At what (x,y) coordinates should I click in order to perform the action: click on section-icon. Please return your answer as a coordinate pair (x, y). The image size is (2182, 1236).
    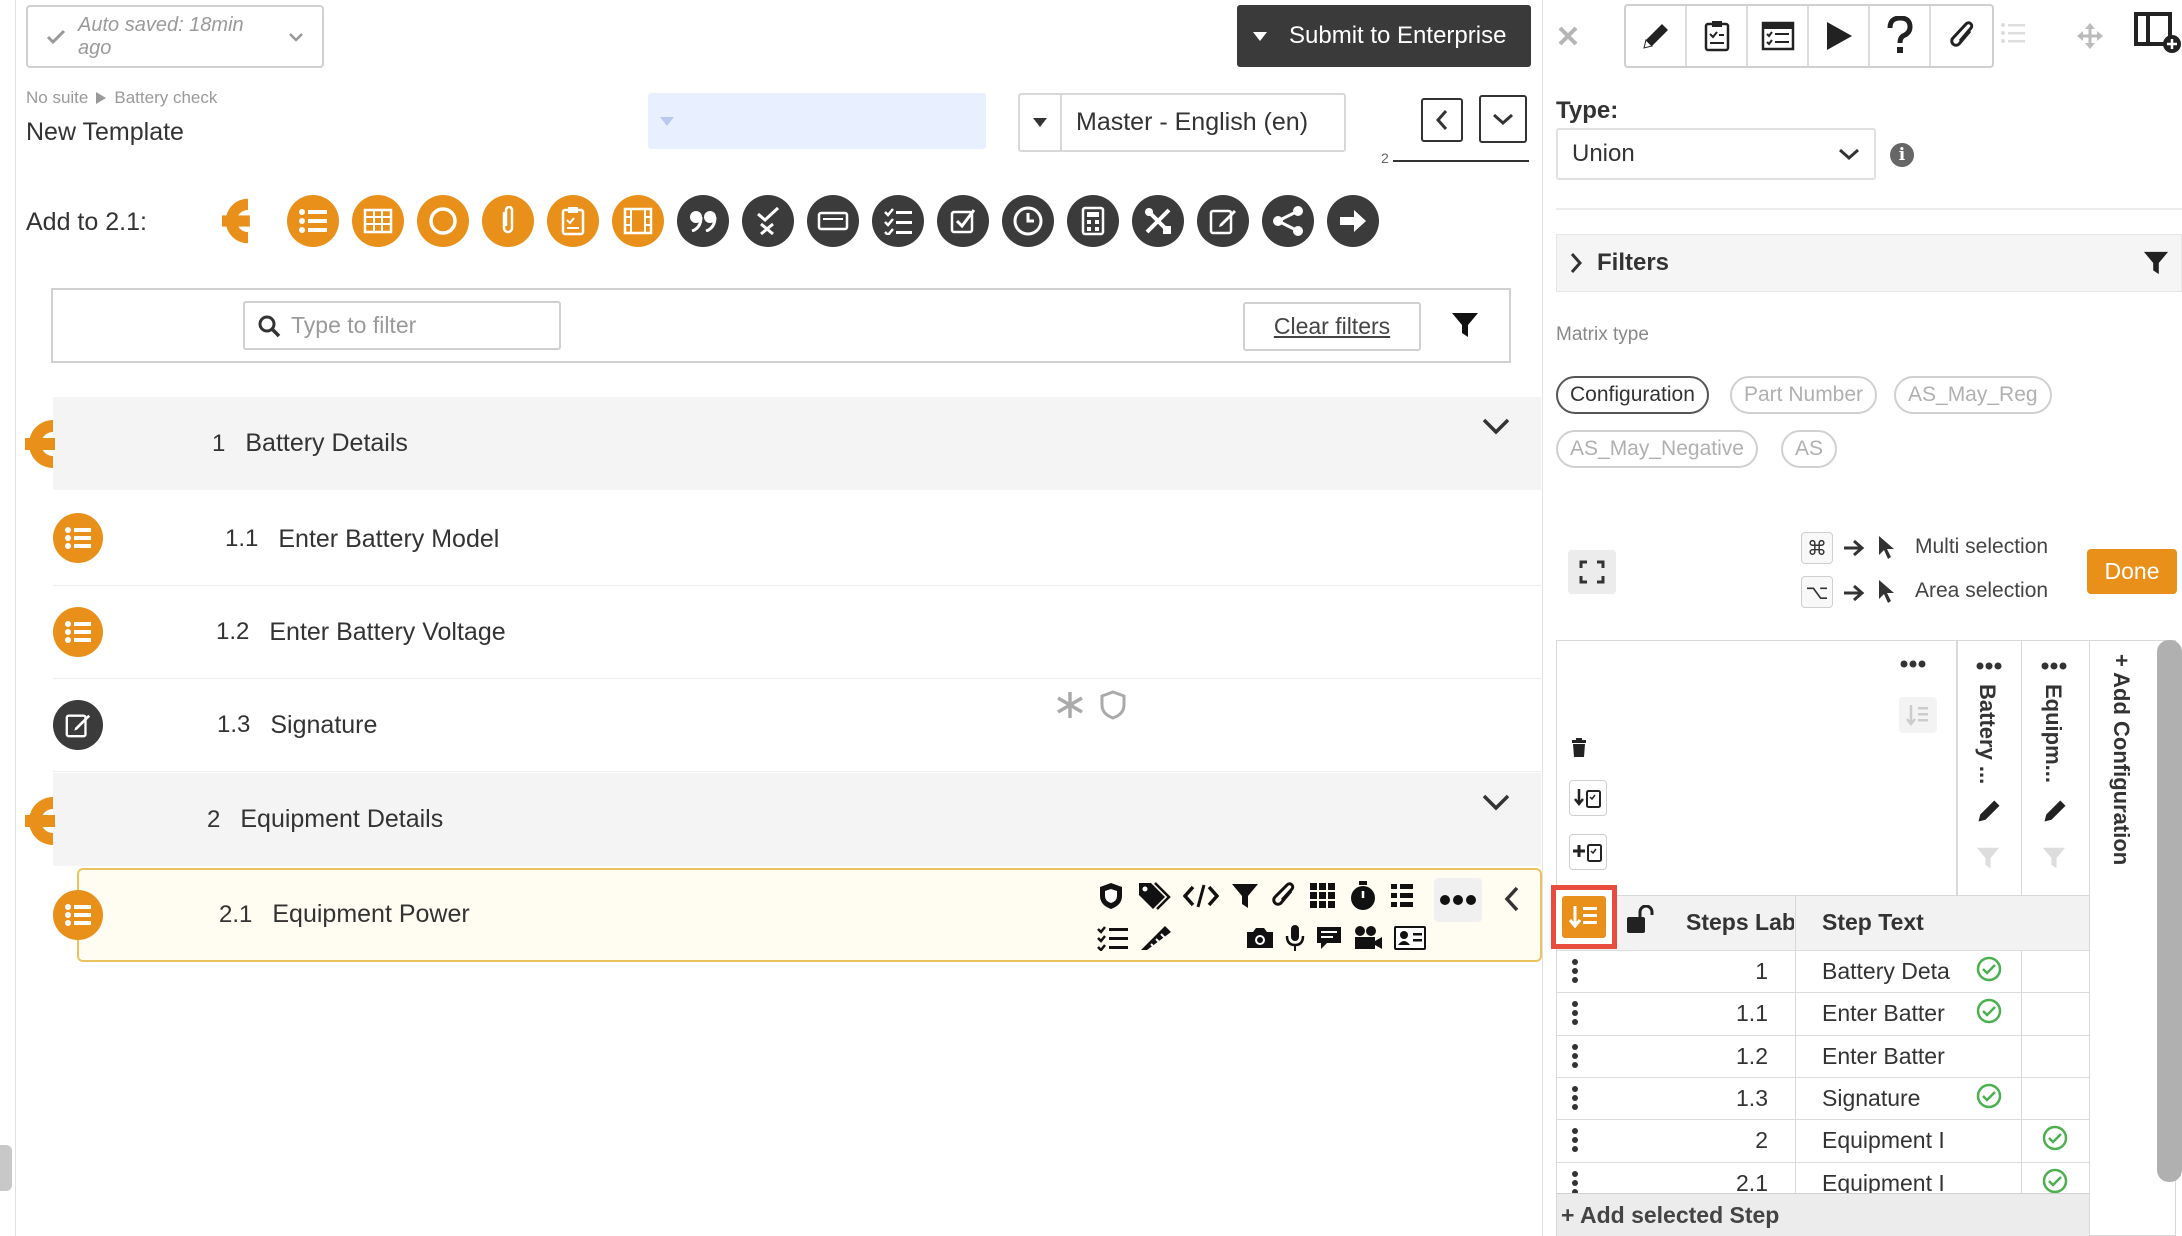
    Looking at the image, I should click on (248, 221).